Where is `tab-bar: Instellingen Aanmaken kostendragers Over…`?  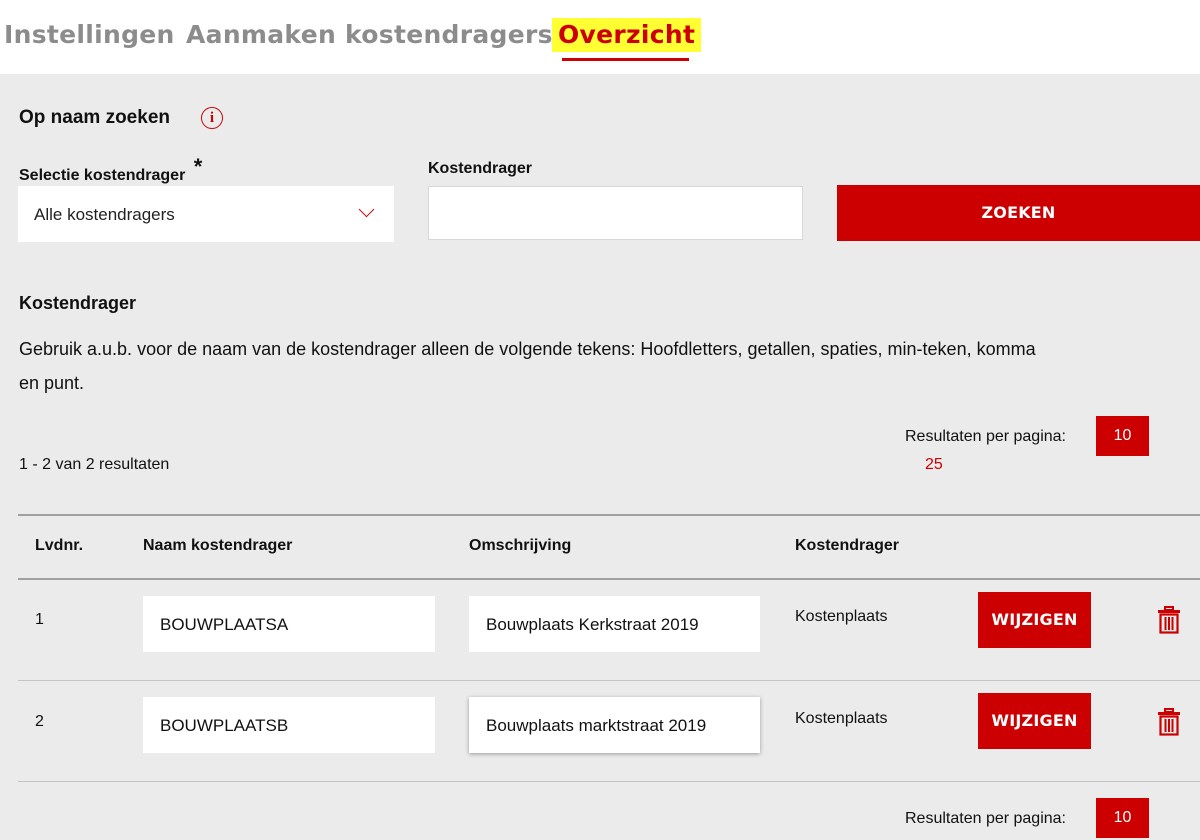 tab-bar: Instellingen Aanmaken kostendragers Over… is located at coordinates (600, 37).